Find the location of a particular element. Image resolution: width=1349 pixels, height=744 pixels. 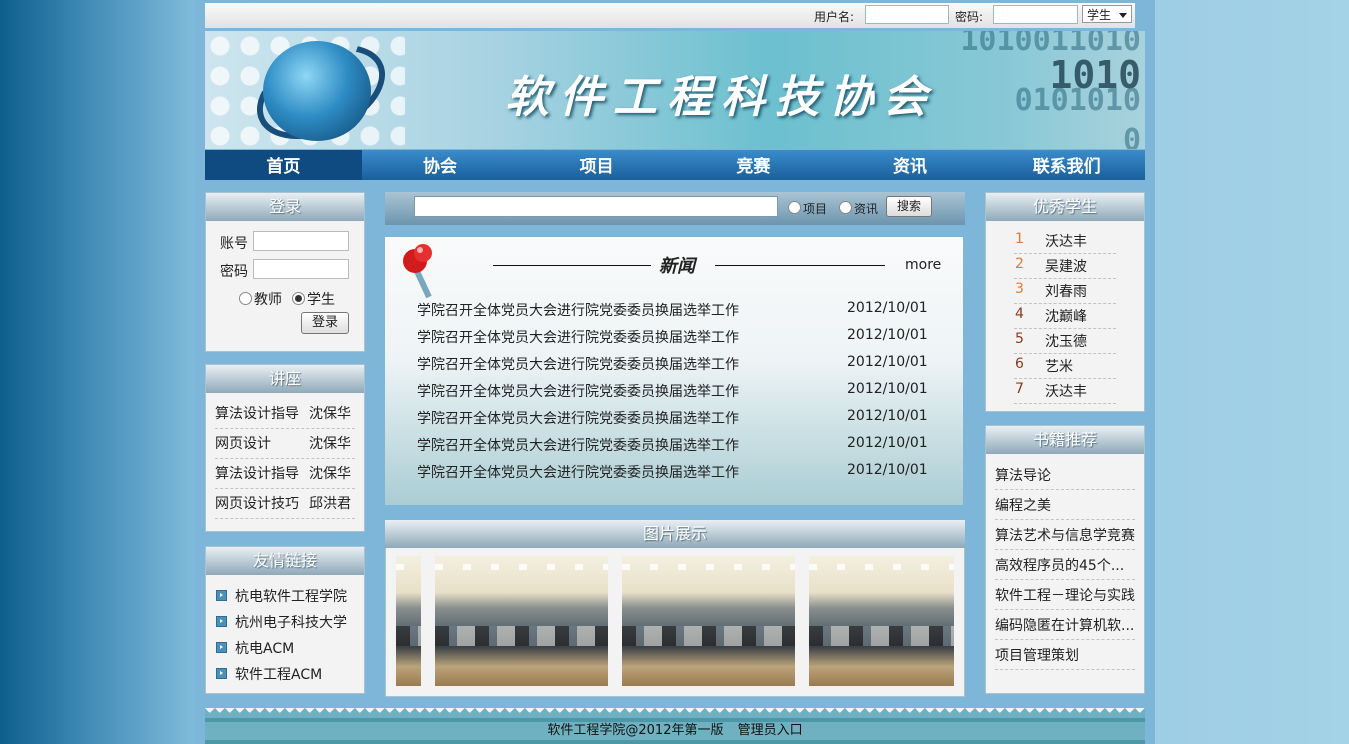

student-name: 沈玉德 is located at coordinates (1066, 342).